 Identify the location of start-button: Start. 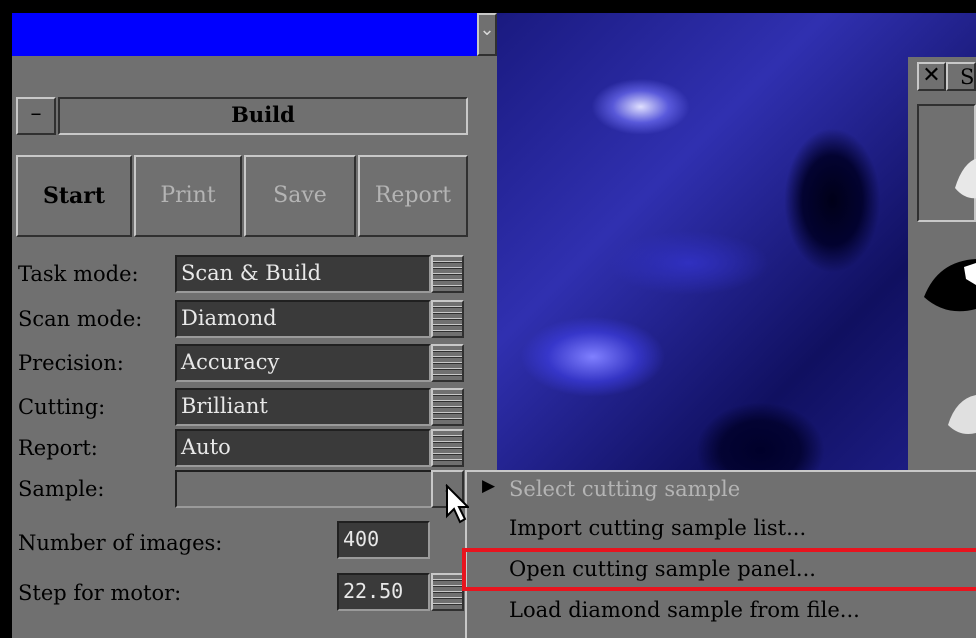
(74, 196).